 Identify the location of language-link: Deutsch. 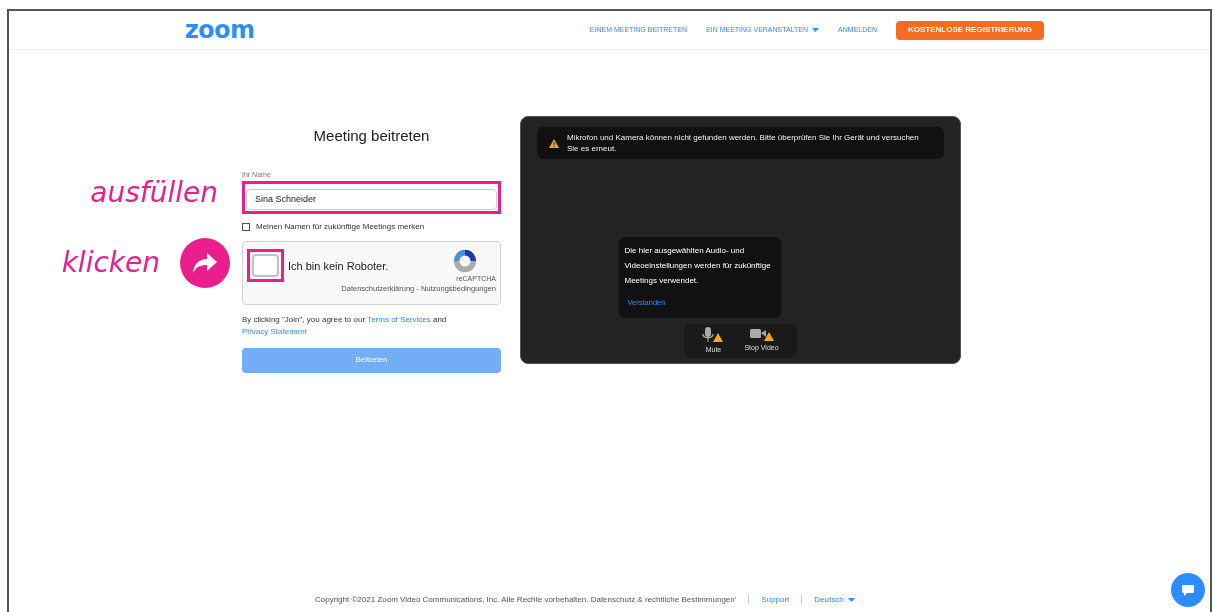
(834, 599).